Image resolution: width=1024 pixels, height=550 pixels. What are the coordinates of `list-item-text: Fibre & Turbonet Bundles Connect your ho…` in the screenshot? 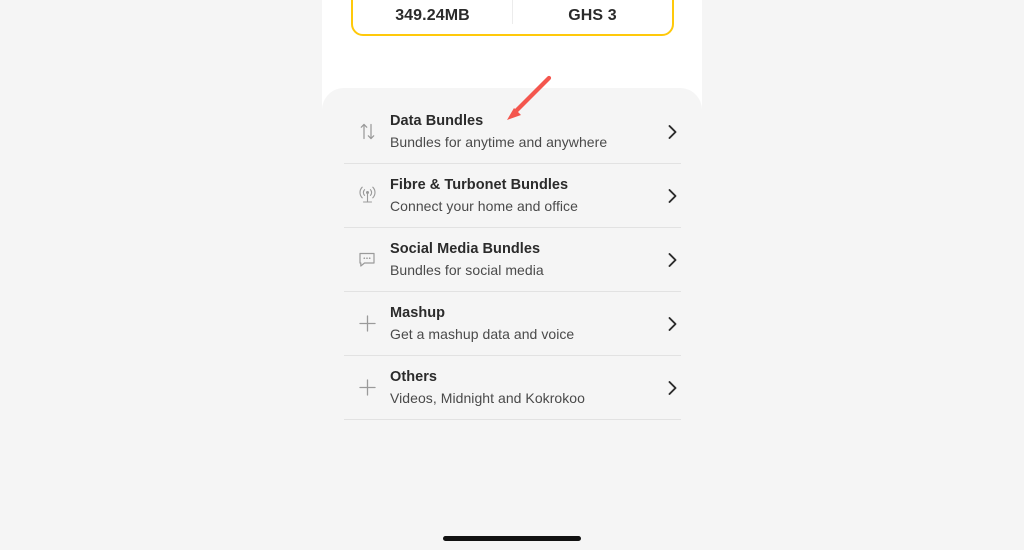 It's located at (526, 196).